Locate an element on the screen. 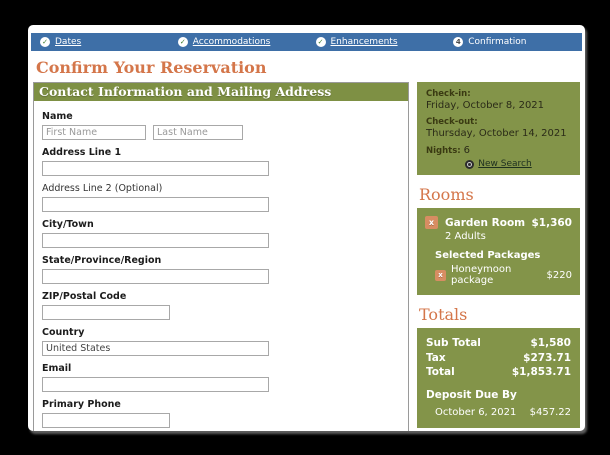 This screenshot has width=610, height=455. subtotal-value: $1,580 is located at coordinates (550, 343).